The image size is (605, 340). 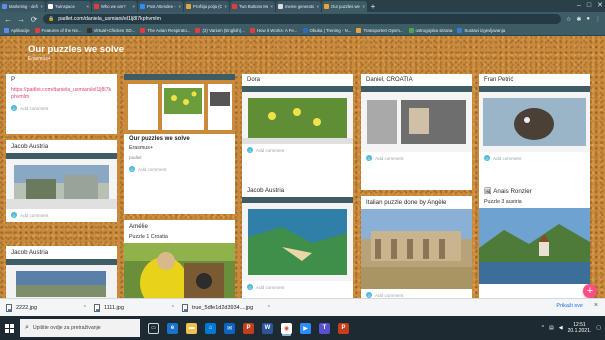 I want to click on edge-icon: e, so click(x=172, y=328).